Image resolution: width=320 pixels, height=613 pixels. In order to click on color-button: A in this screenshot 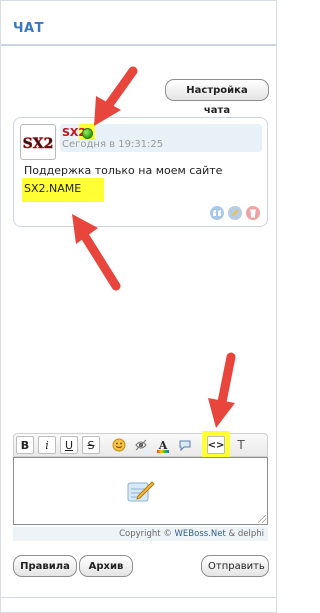, I will do `click(163, 445)`.